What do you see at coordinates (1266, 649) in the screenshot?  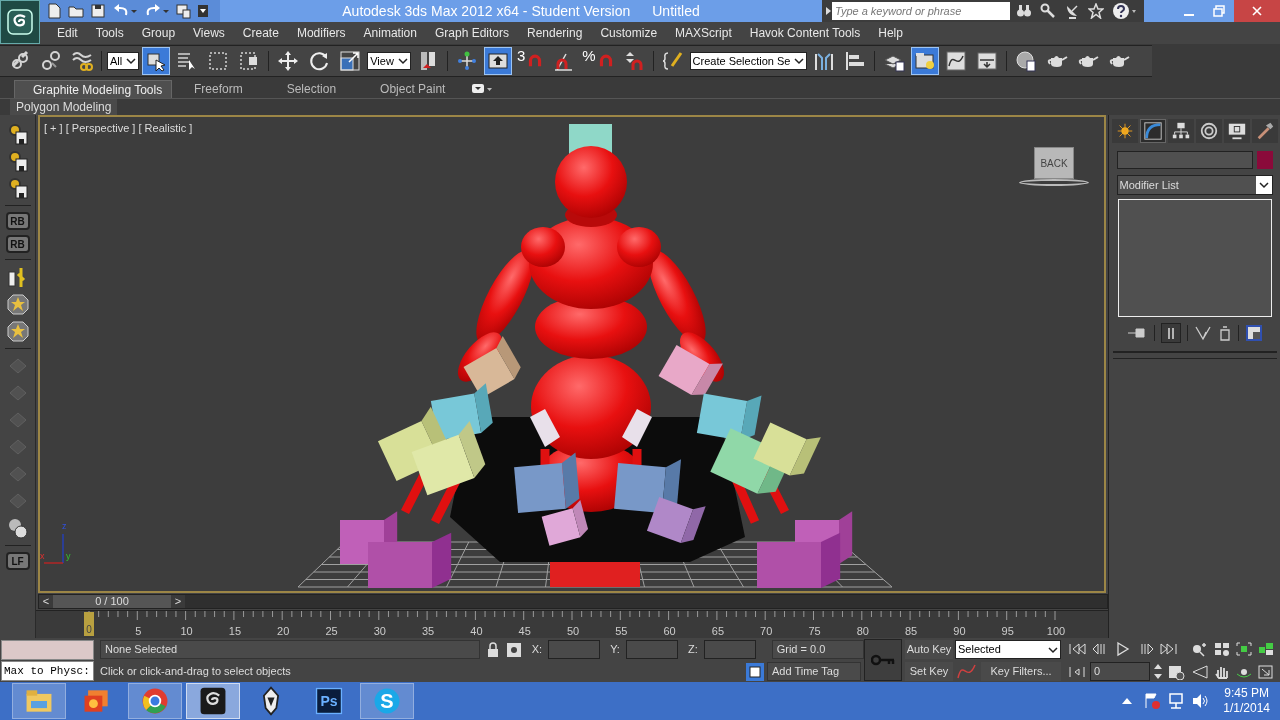 I see `zoom-extents-all-icon` at bounding box center [1266, 649].